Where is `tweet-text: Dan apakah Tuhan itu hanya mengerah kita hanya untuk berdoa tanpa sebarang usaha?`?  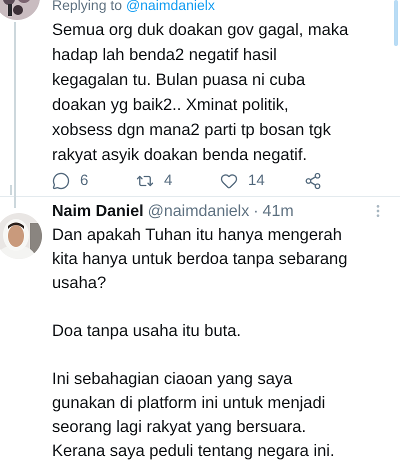 tweet-text: Dan apakah Tuhan itu hanya mengerah kita hanya untuk berdoa tanpa sebarang usaha? is located at coordinates (200, 259).